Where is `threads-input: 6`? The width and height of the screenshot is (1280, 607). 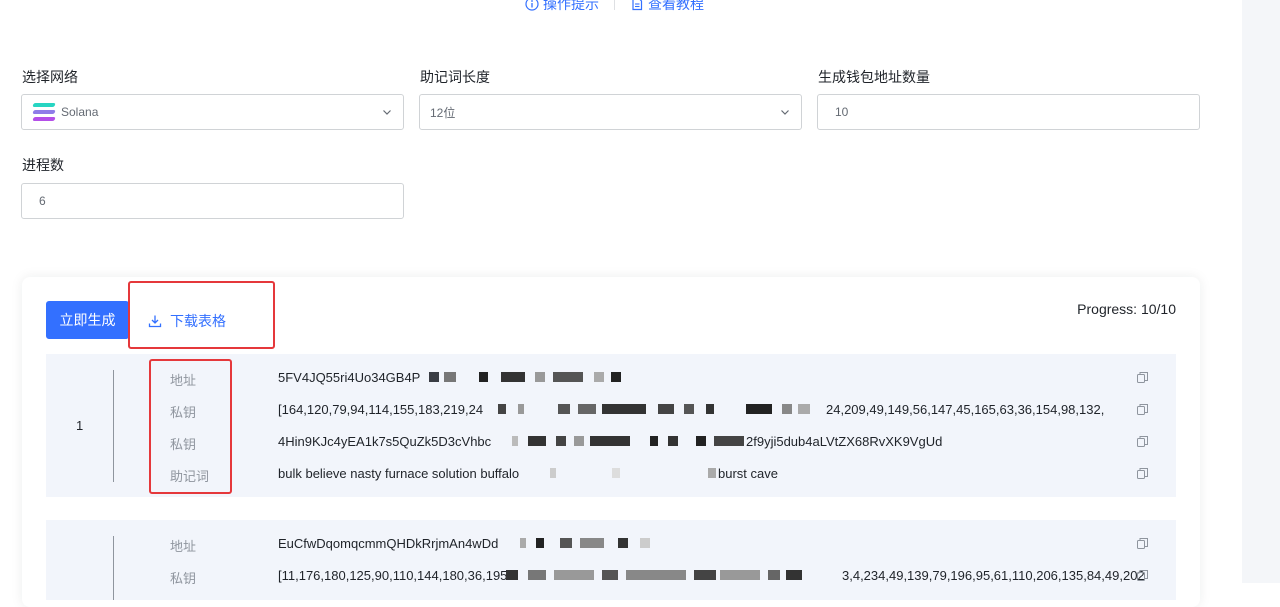
threads-input: 6 is located at coordinates (212, 201).